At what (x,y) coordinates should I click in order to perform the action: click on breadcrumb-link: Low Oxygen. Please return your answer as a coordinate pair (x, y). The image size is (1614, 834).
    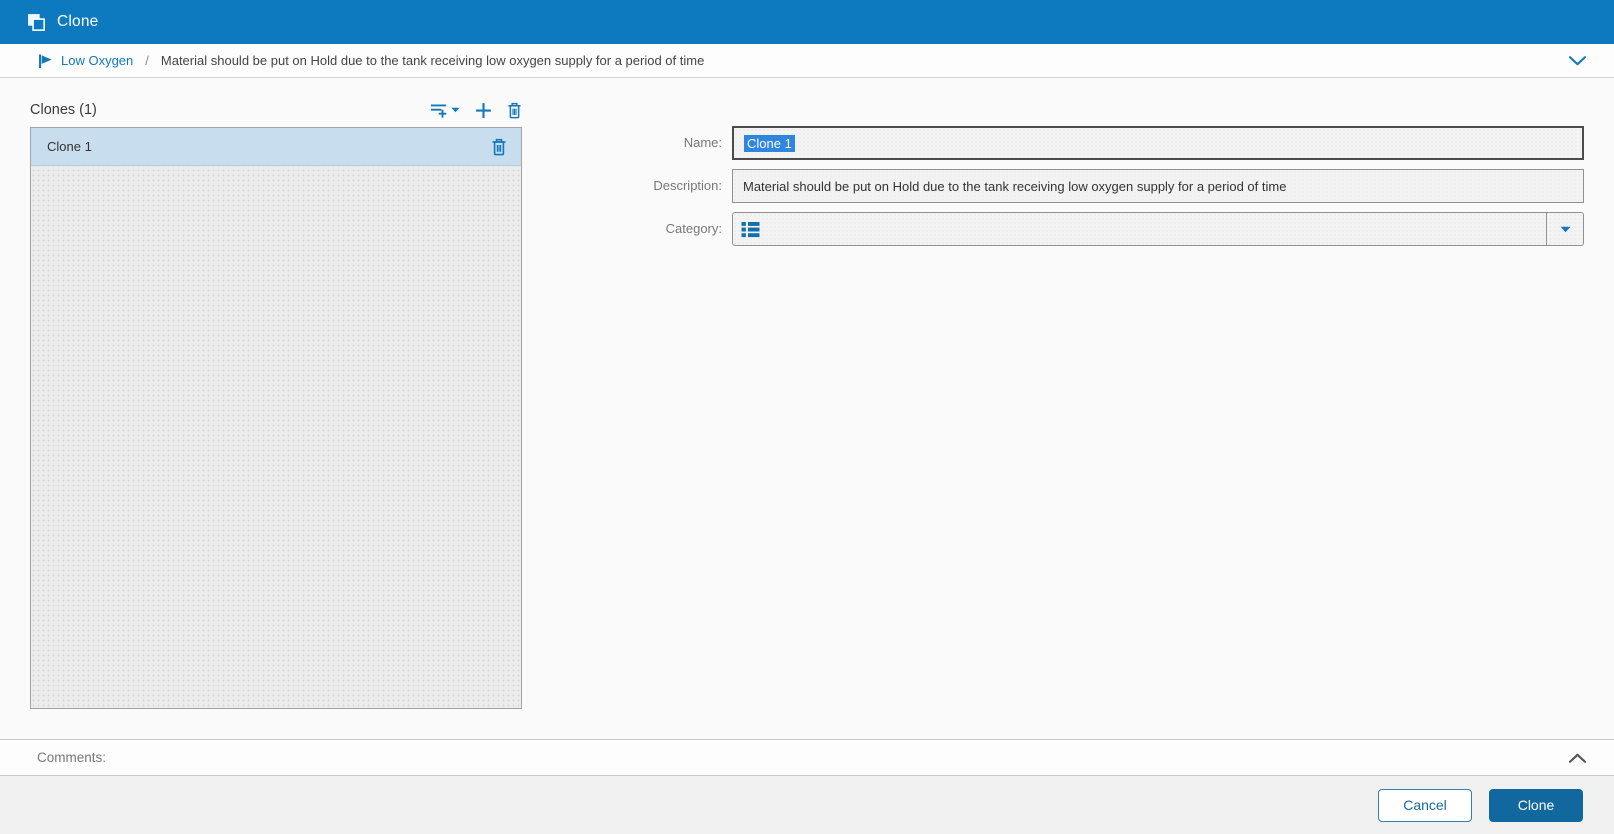
    Looking at the image, I should click on (97, 60).